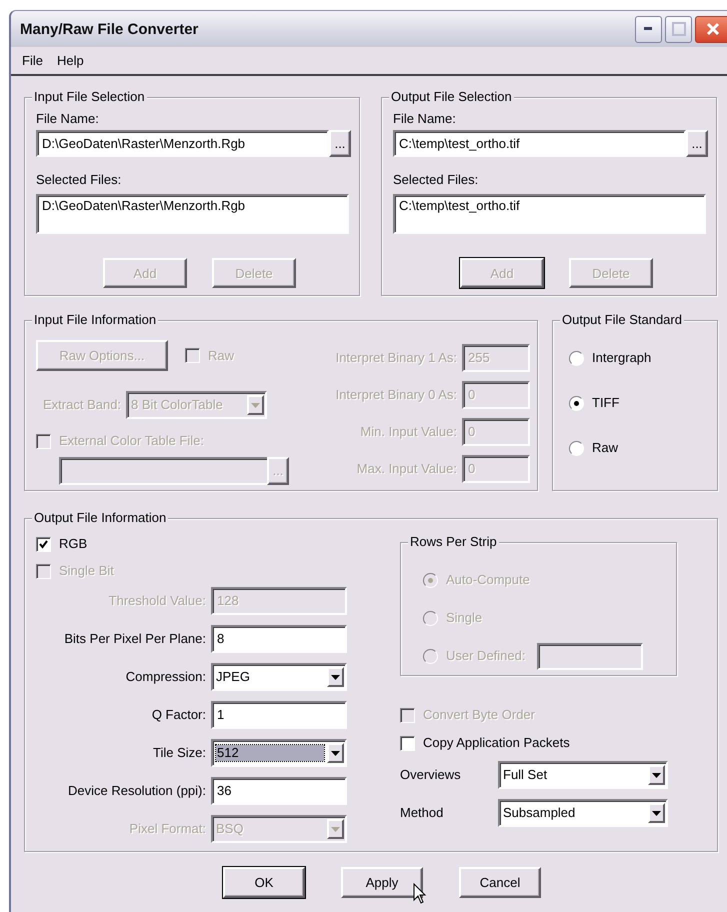  I want to click on field-label: Max. Input Value:, so click(406, 469).